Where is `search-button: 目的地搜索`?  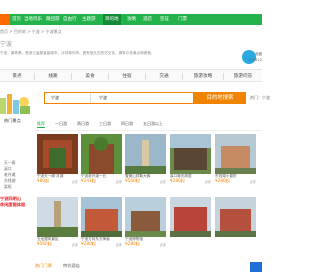
search-button: 目的地搜索 is located at coordinates (220, 98).